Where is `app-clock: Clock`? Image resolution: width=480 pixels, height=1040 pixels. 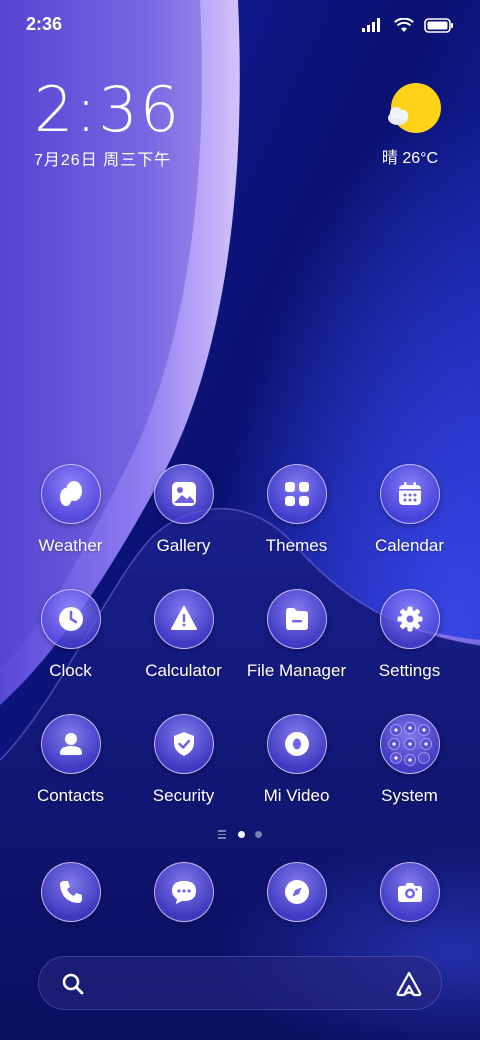 app-clock: Clock is located at coordinates (70, 642).